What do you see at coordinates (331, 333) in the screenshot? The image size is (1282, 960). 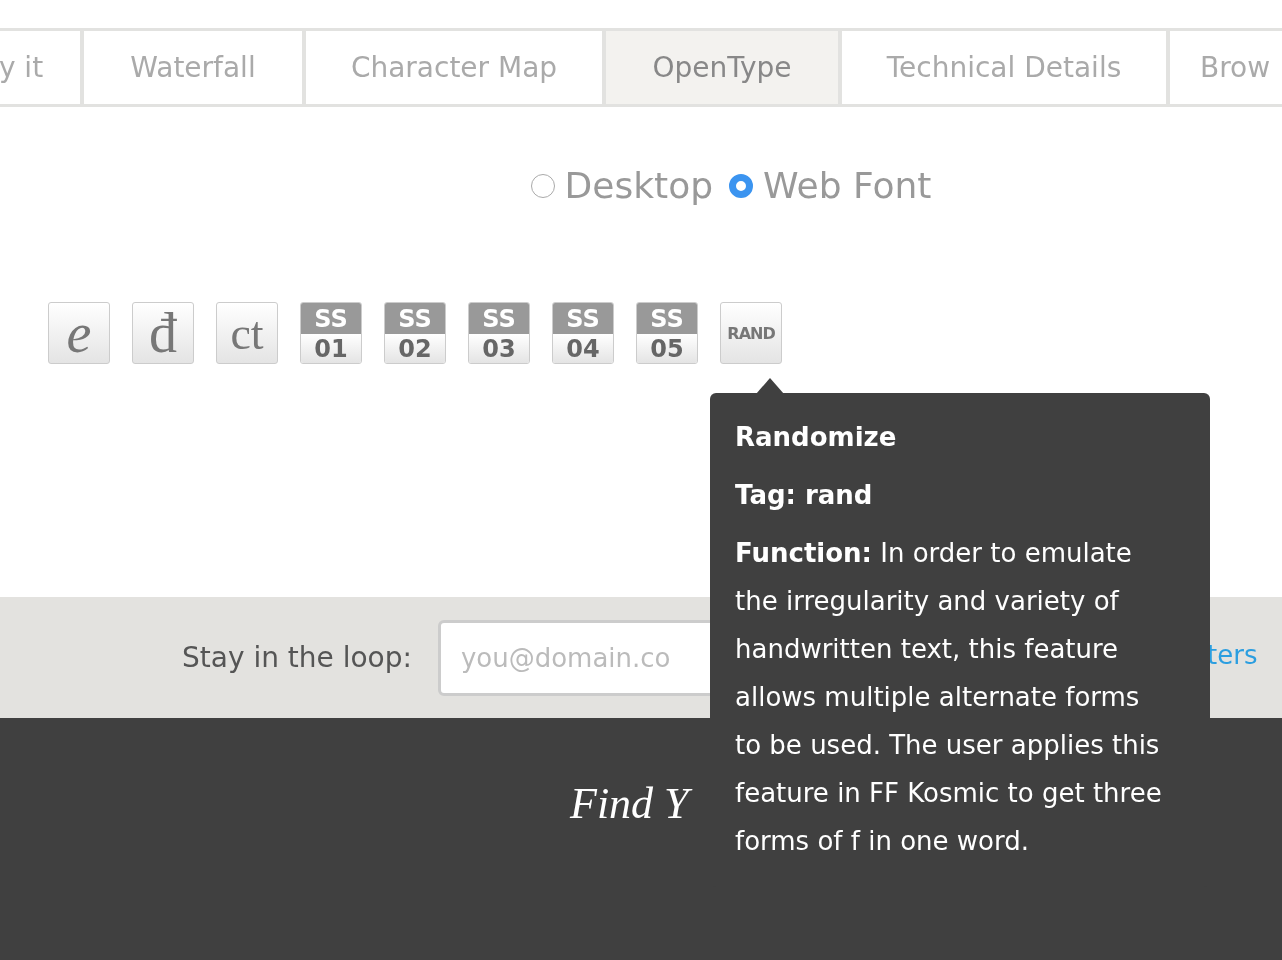 I see `stylistic-set-button: SS 01` at bounding box center [331, 333].